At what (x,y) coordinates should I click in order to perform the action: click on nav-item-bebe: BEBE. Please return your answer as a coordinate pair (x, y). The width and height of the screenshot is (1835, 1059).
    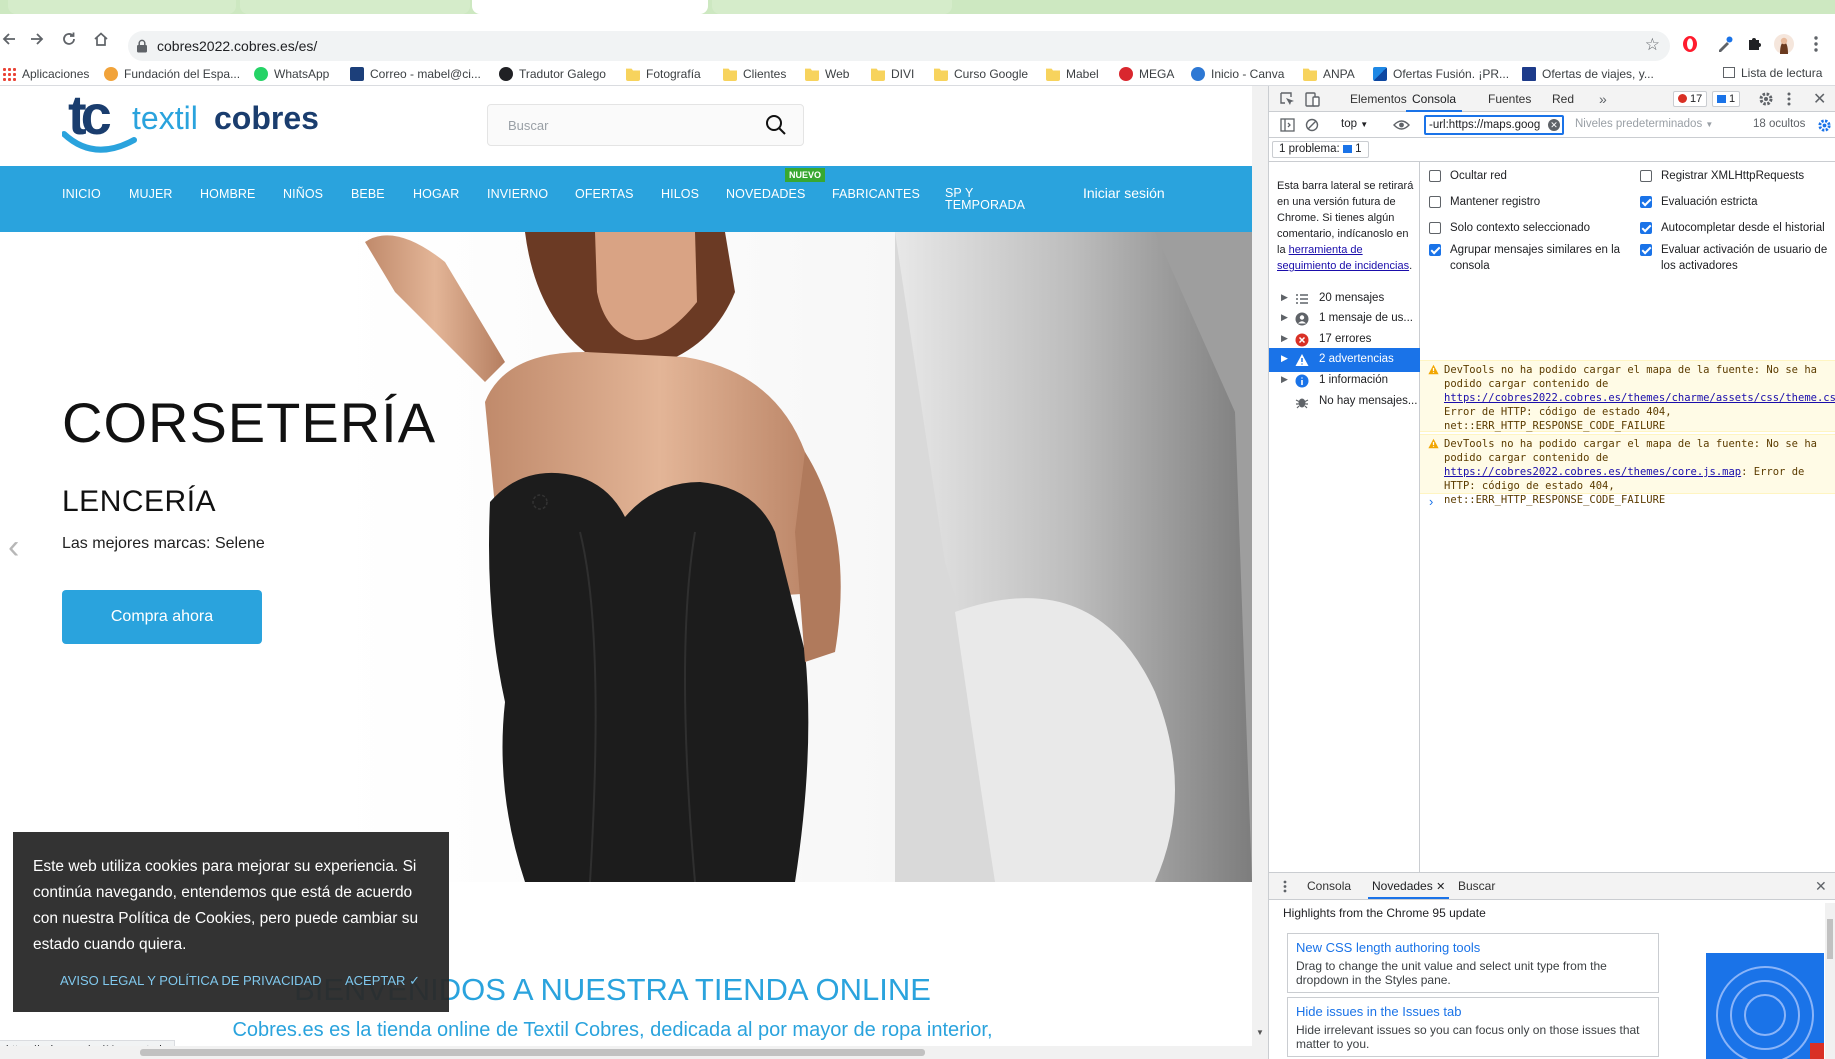
    Looking at the image, I should click on (368, 194).